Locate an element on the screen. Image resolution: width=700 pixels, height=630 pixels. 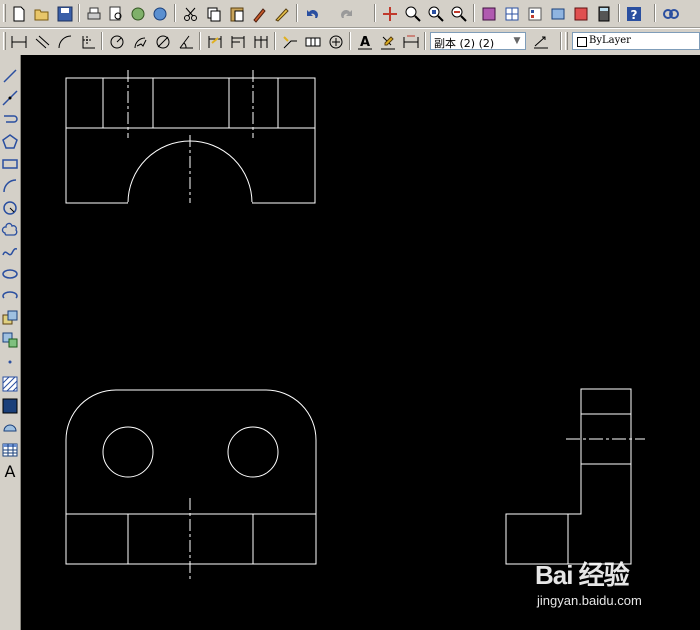
top-view is located at coordinates (191, 485).